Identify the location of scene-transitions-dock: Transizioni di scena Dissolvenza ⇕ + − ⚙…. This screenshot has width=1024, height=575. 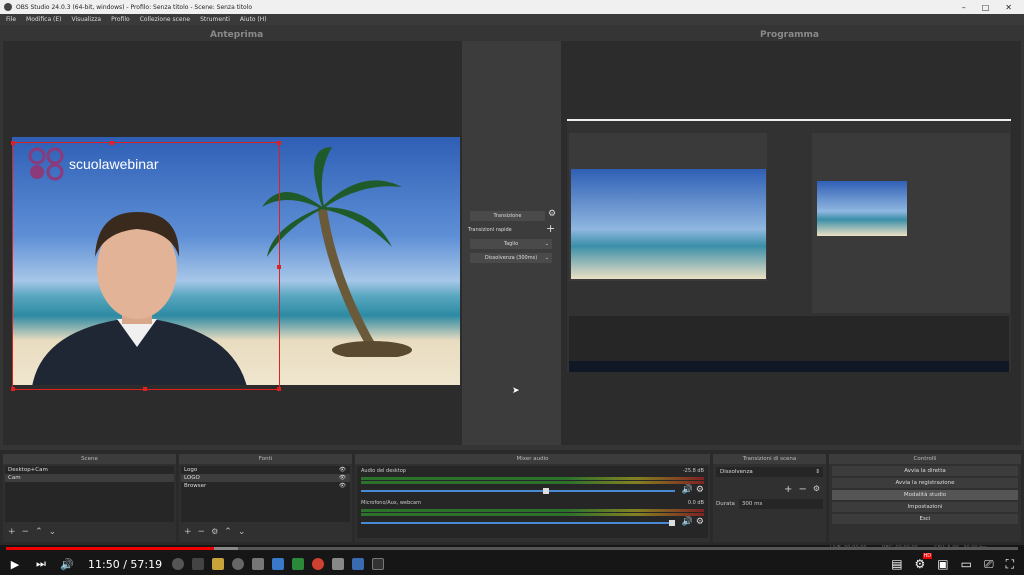
(769, 498).